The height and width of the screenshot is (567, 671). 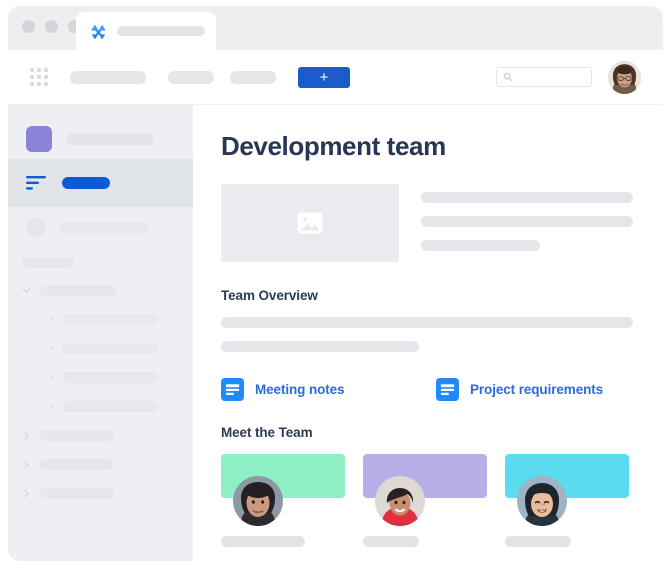 What do you see at coordinates (544, 77) in the screenshot?
I see `search-input` at bounding box center [544, 77].